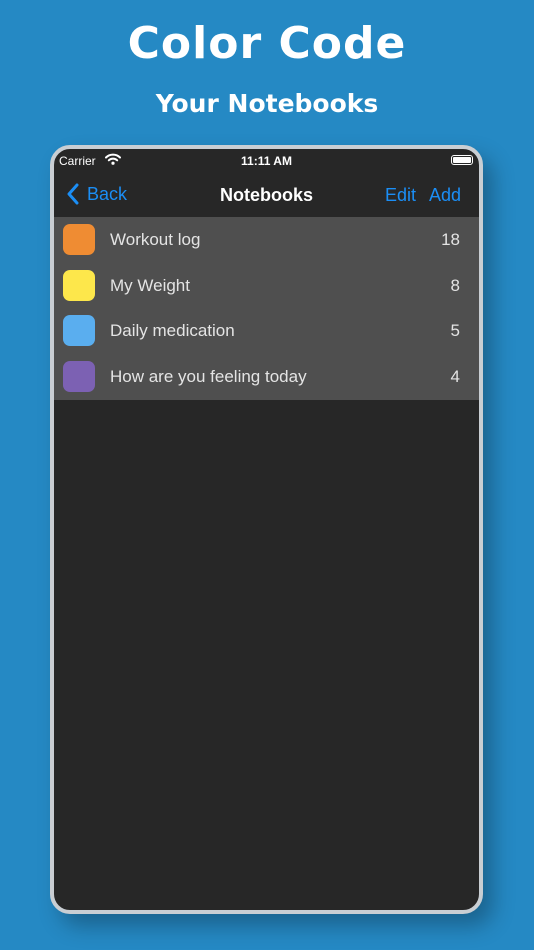 This screenshot has height=950, width=534. I want to click on notebook-title: My Weight, so click(150, 285).